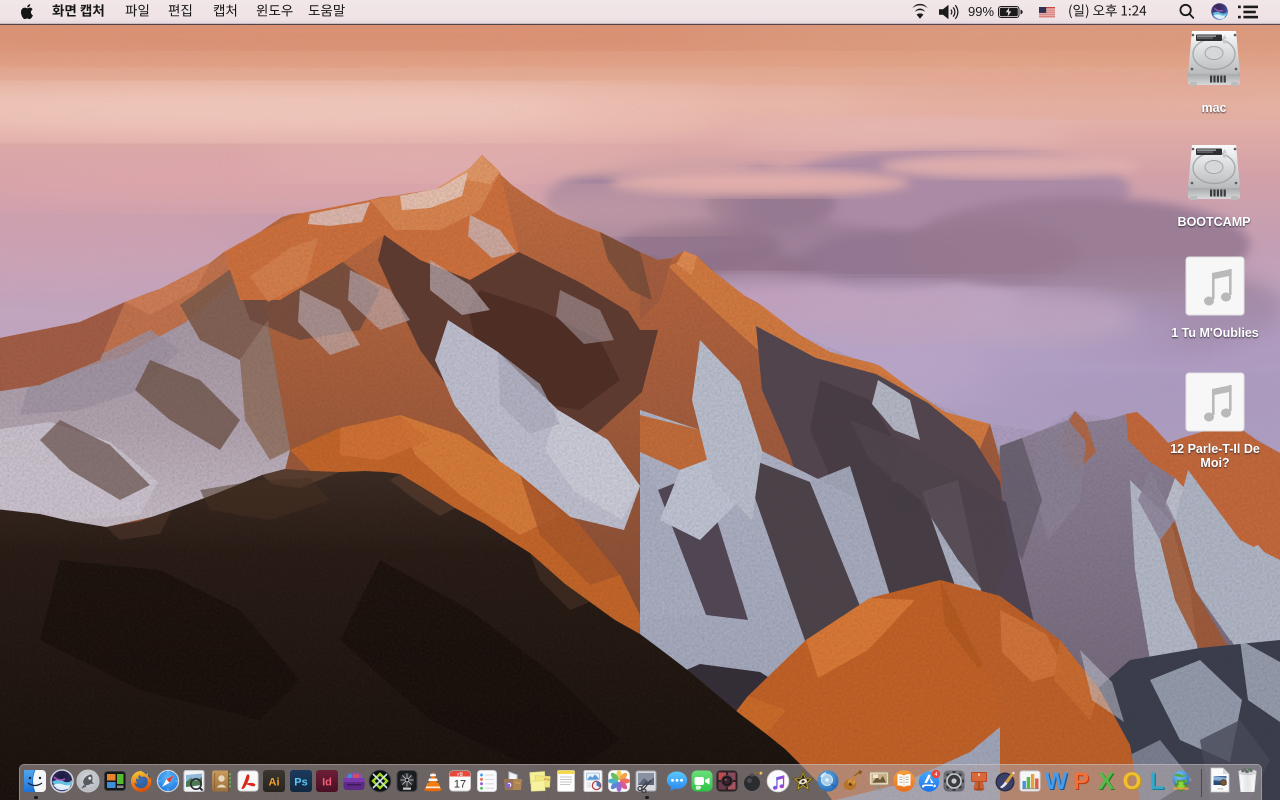 The height and width of the screenshot is (800, 1280). What do you see at coordinates (1220, 789) in the screenshot?
I see `svg-text: .mov` at bounding box center [1220, 789].